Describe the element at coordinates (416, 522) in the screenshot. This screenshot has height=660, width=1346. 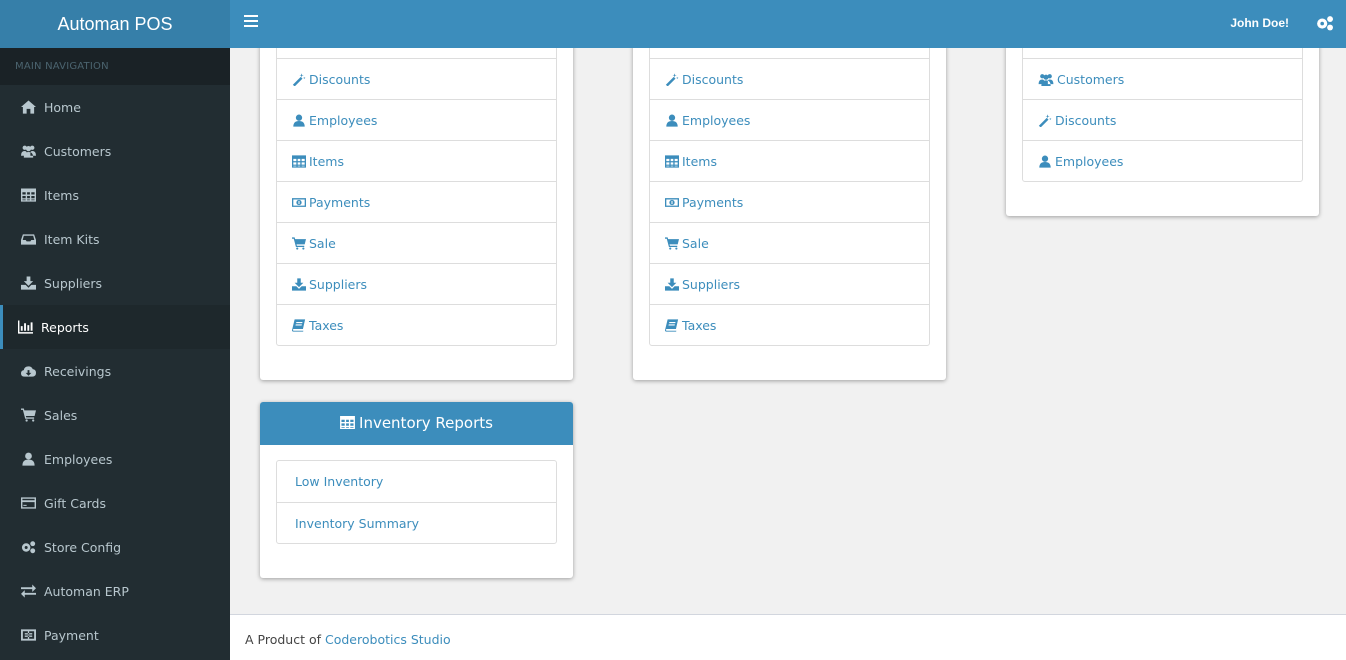
I see `report-link-inventory-summary: Inventory Summary` at that location.